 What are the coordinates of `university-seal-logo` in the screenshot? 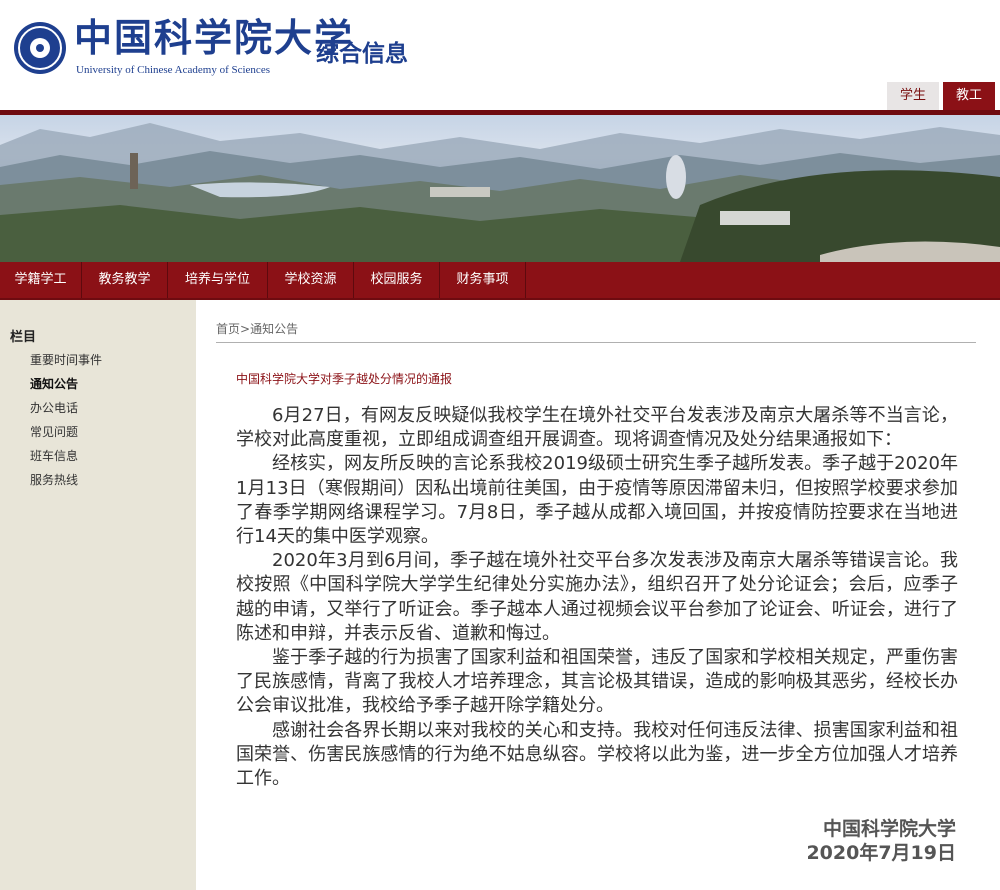 It's located at (40, 48).